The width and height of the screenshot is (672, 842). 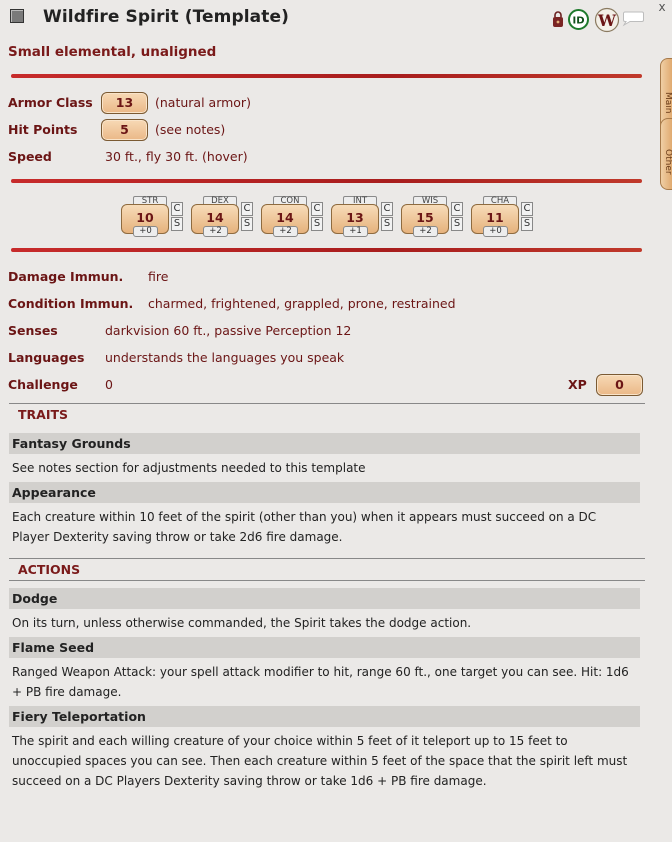 What do you see at coordinates (124, 103) in the screenshot?
I see `armor-class-field: 13` at bounding box center [124, 103].